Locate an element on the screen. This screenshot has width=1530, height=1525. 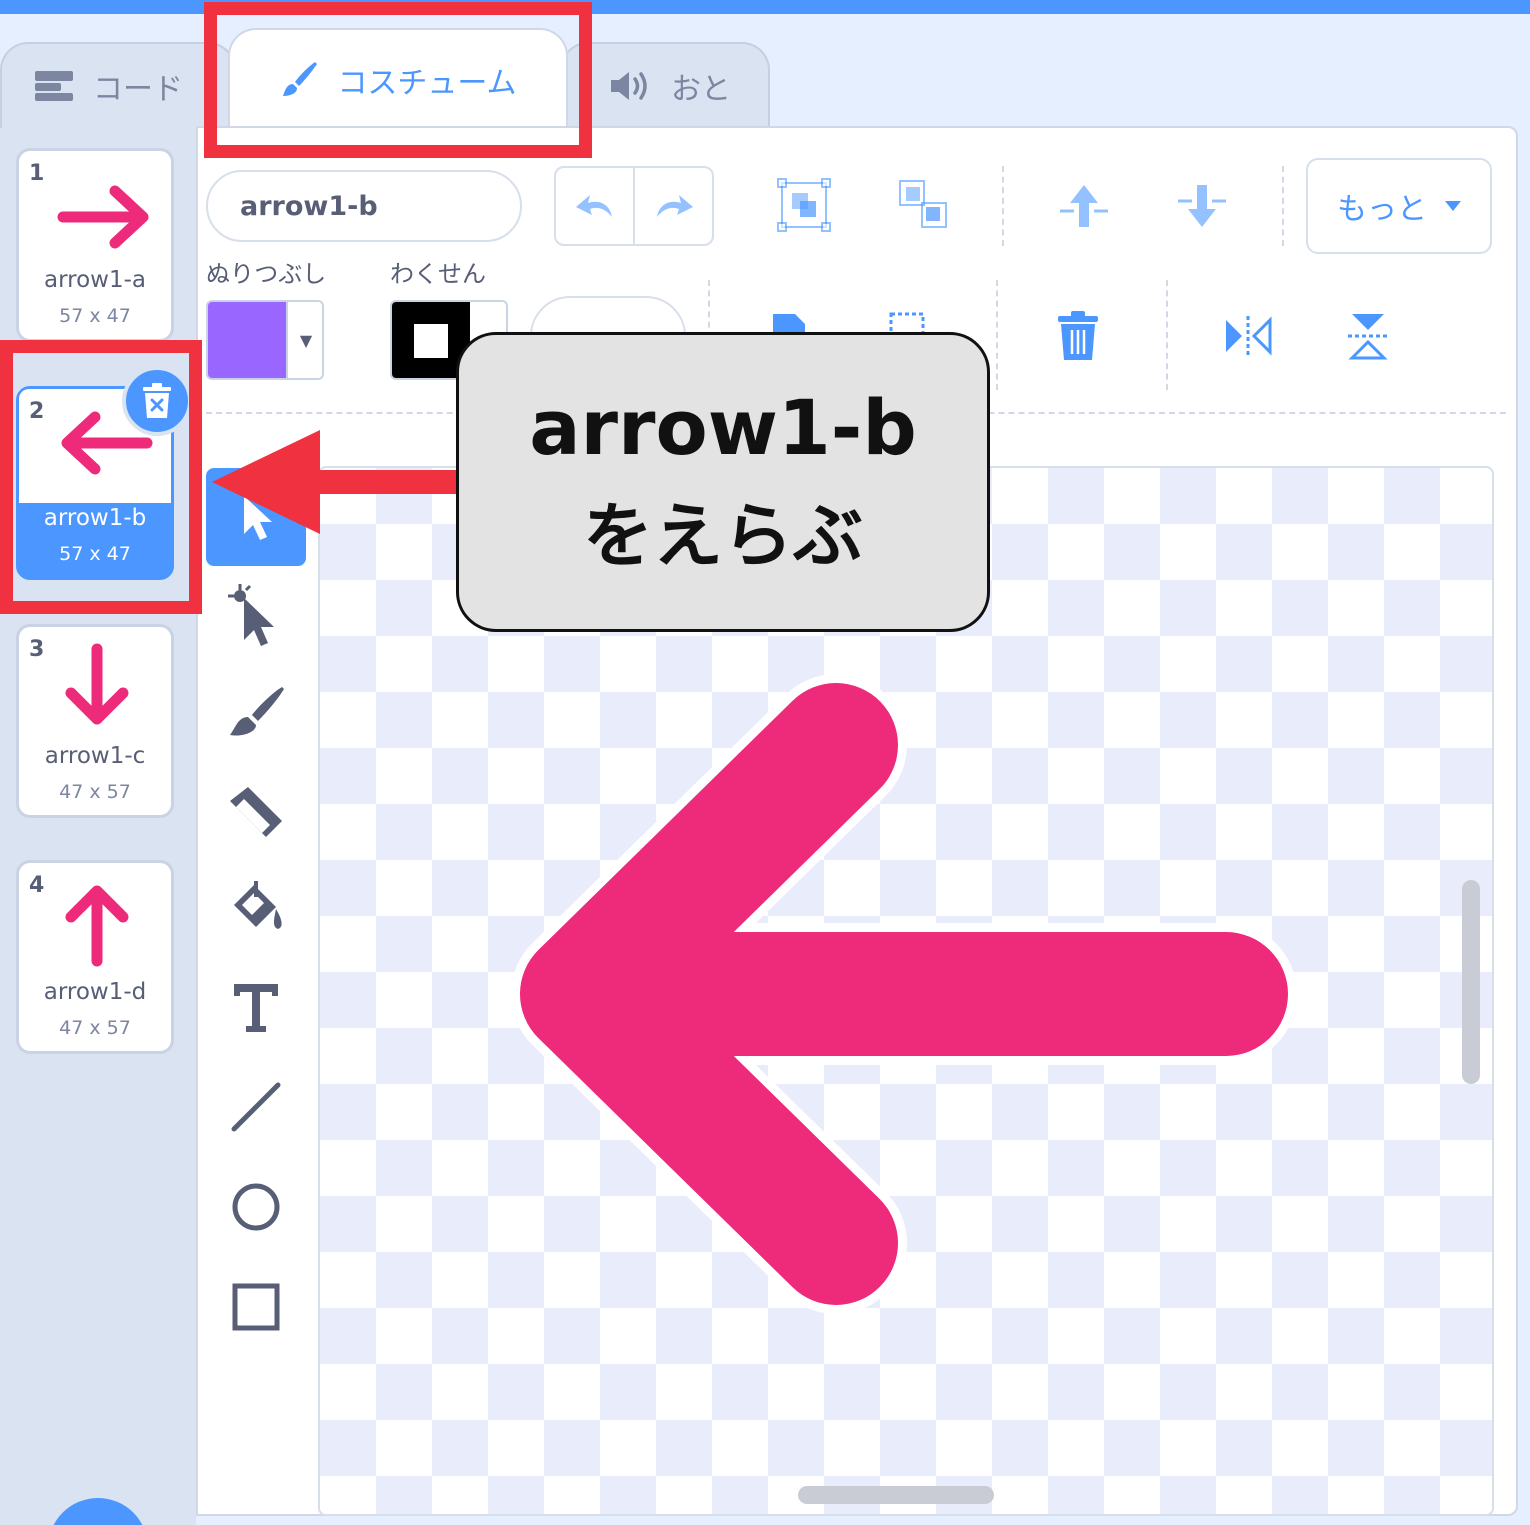
eraser-icon is located at coordinates (256, 812).